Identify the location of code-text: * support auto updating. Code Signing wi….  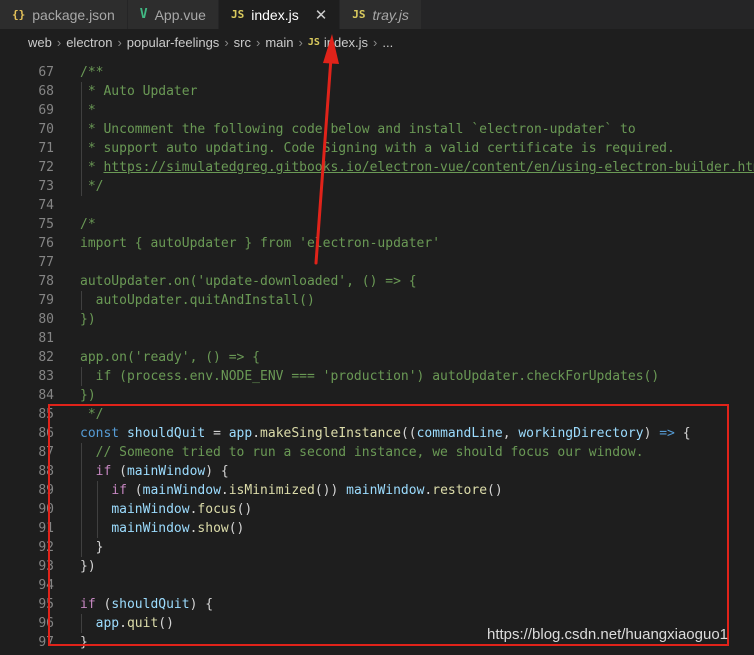
(377, 148).